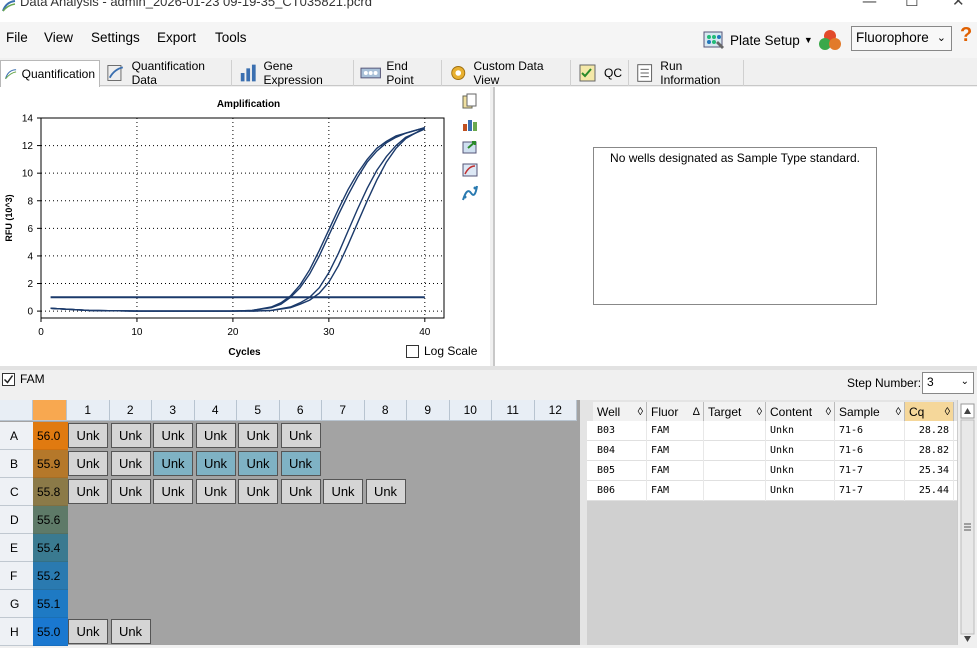  I want to click on row-header: D, so click(16, 520).